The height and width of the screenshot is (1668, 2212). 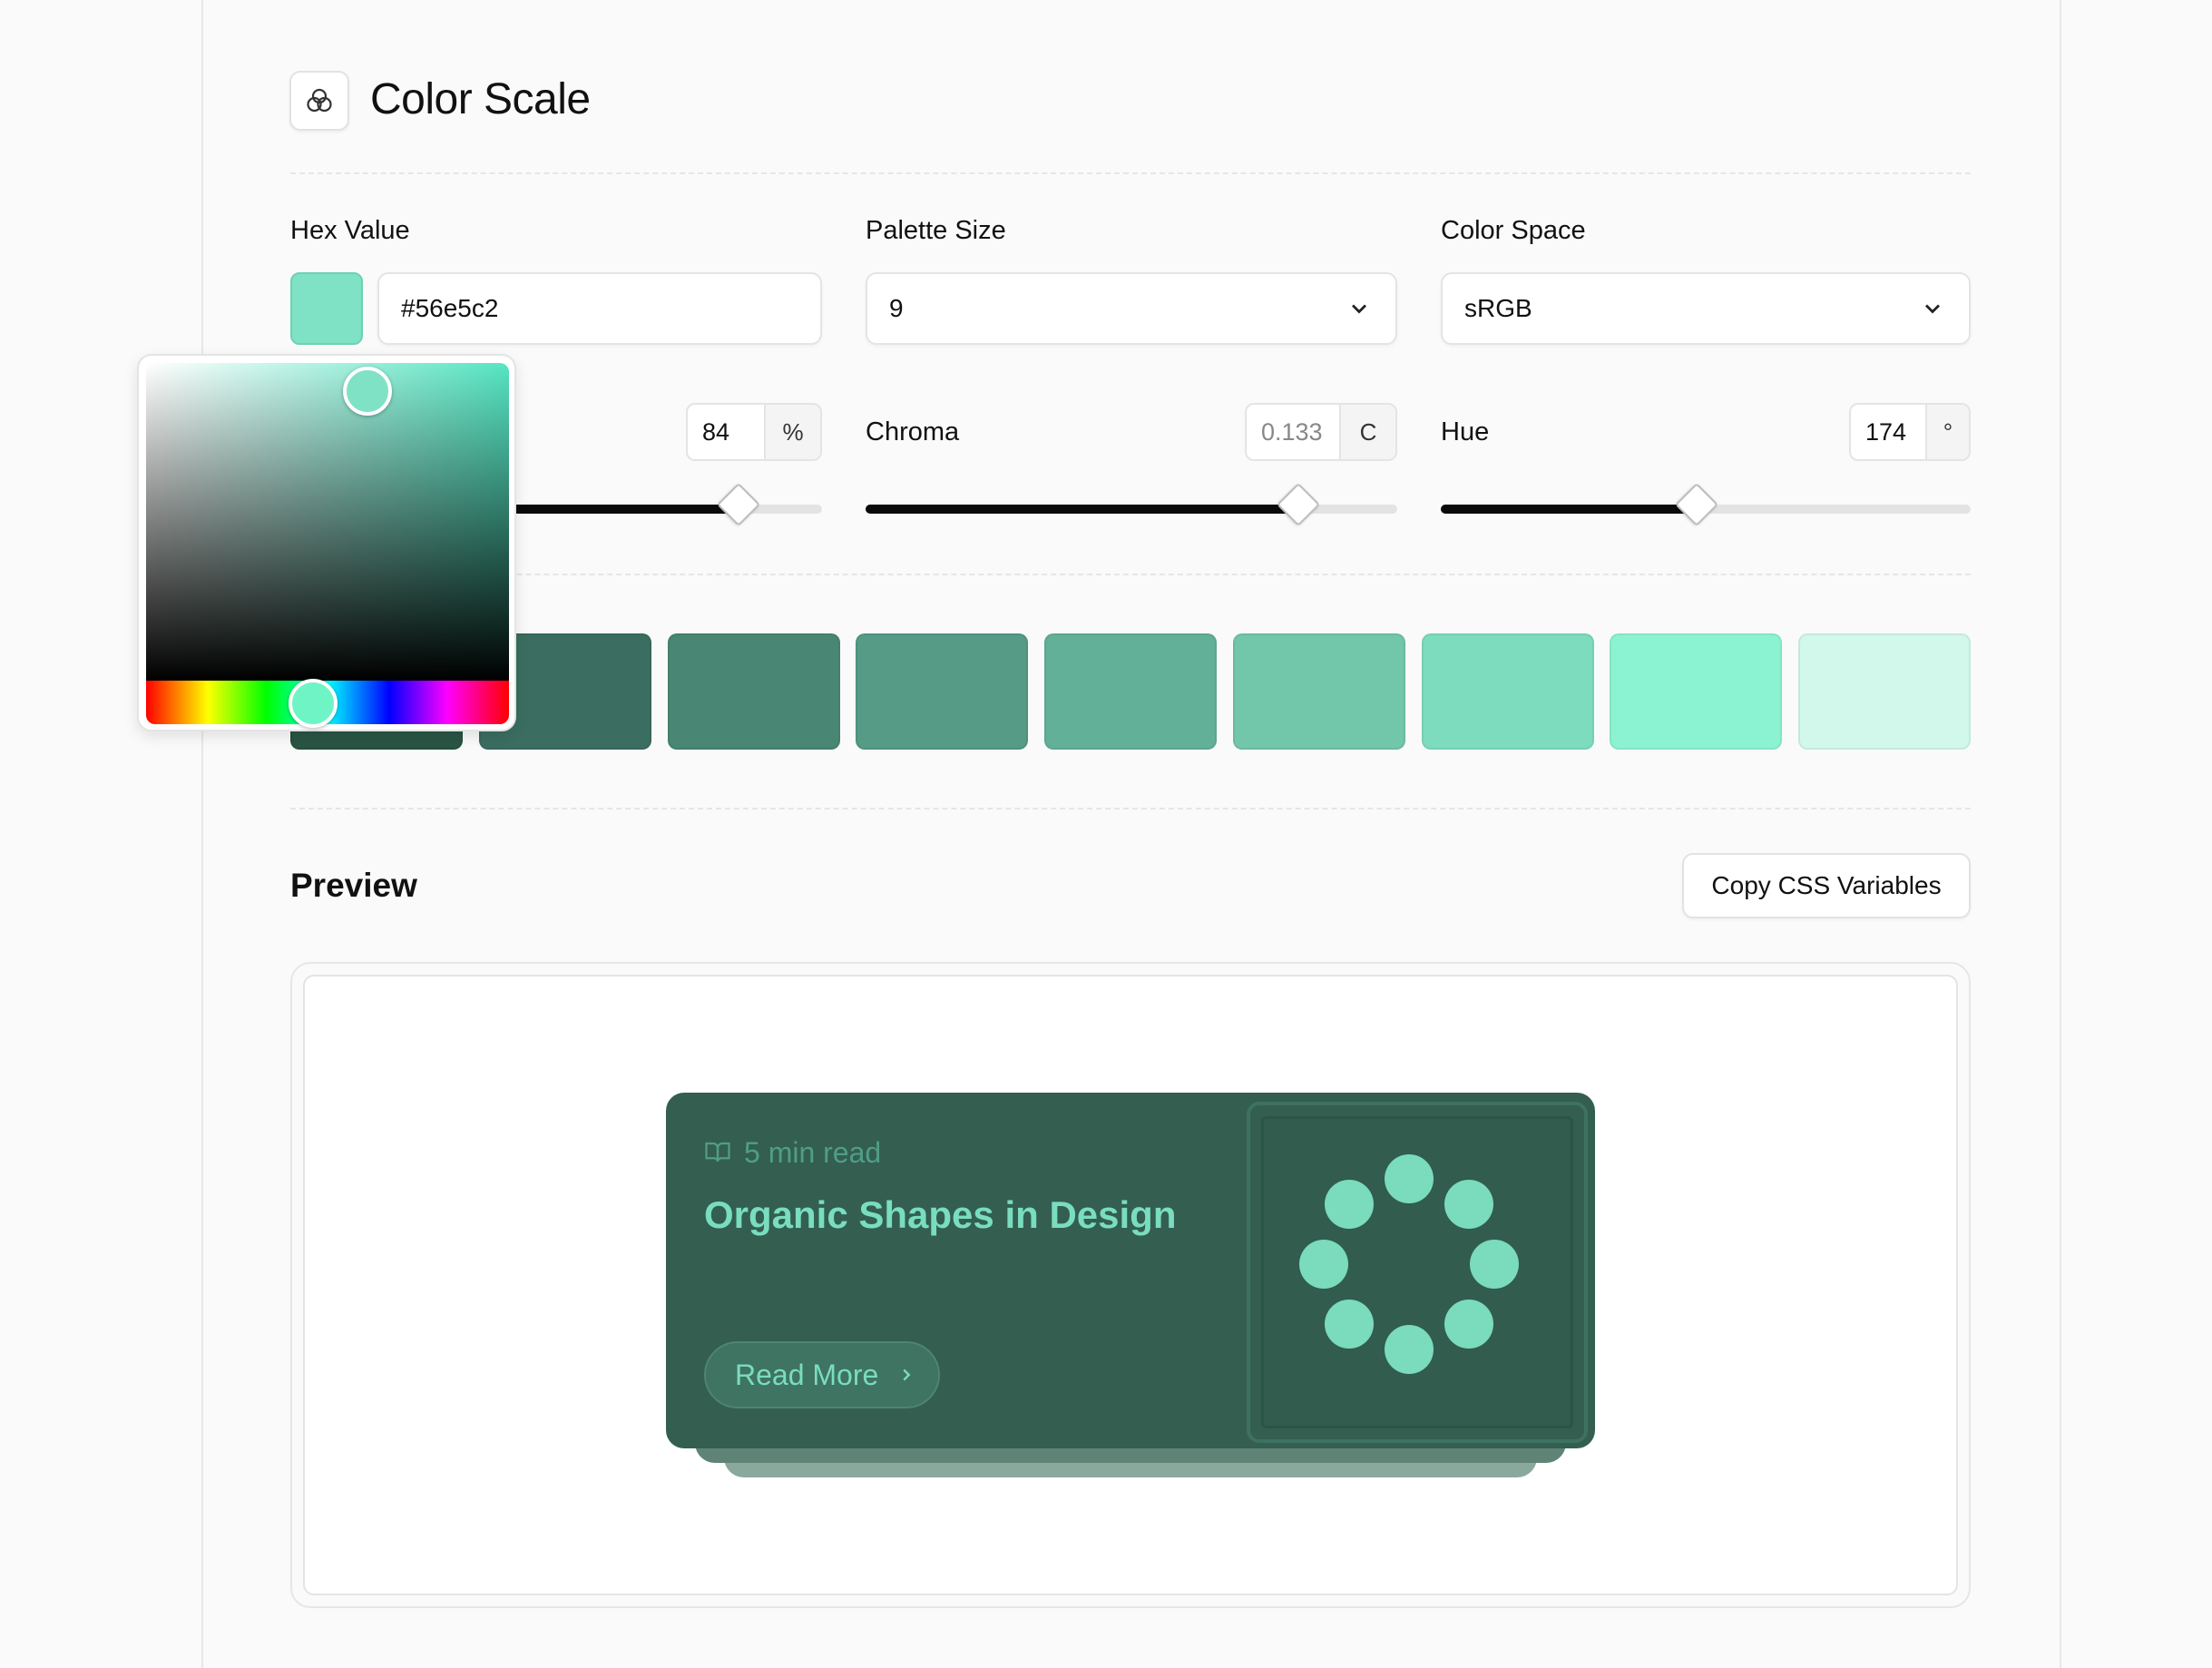 I want to click on chevron-right-icon, so click(x=907, y=1375).